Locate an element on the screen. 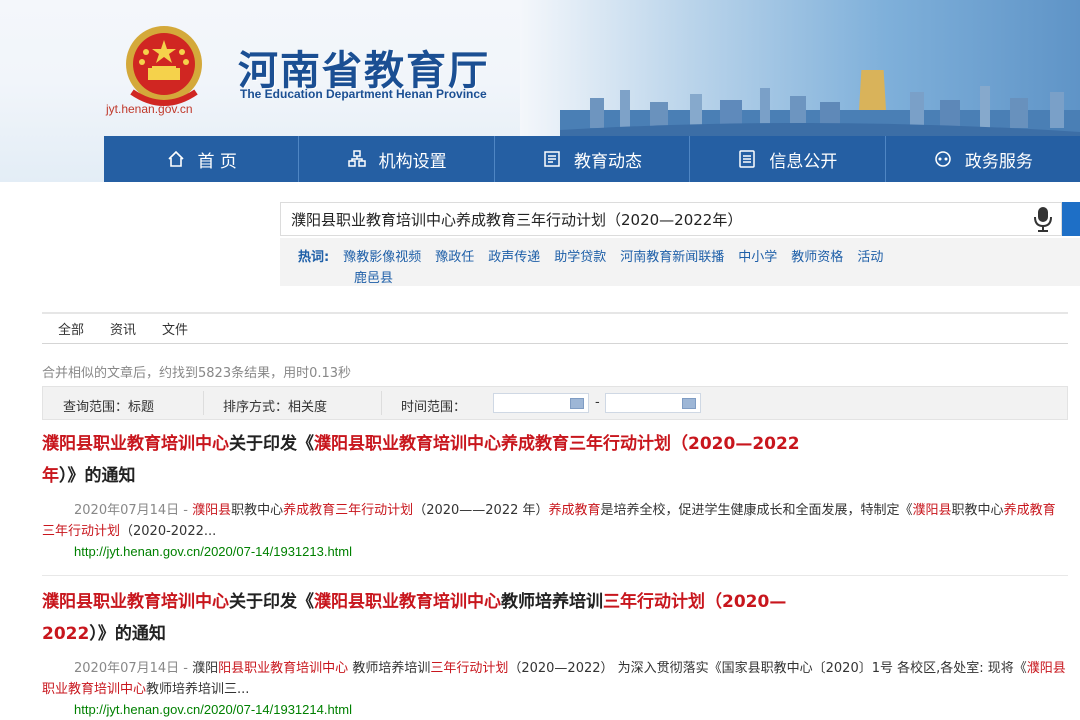 The width and height of the screenshot is (1080, 720). hot-link: 政声传递 is located at coordinates (514, 255).